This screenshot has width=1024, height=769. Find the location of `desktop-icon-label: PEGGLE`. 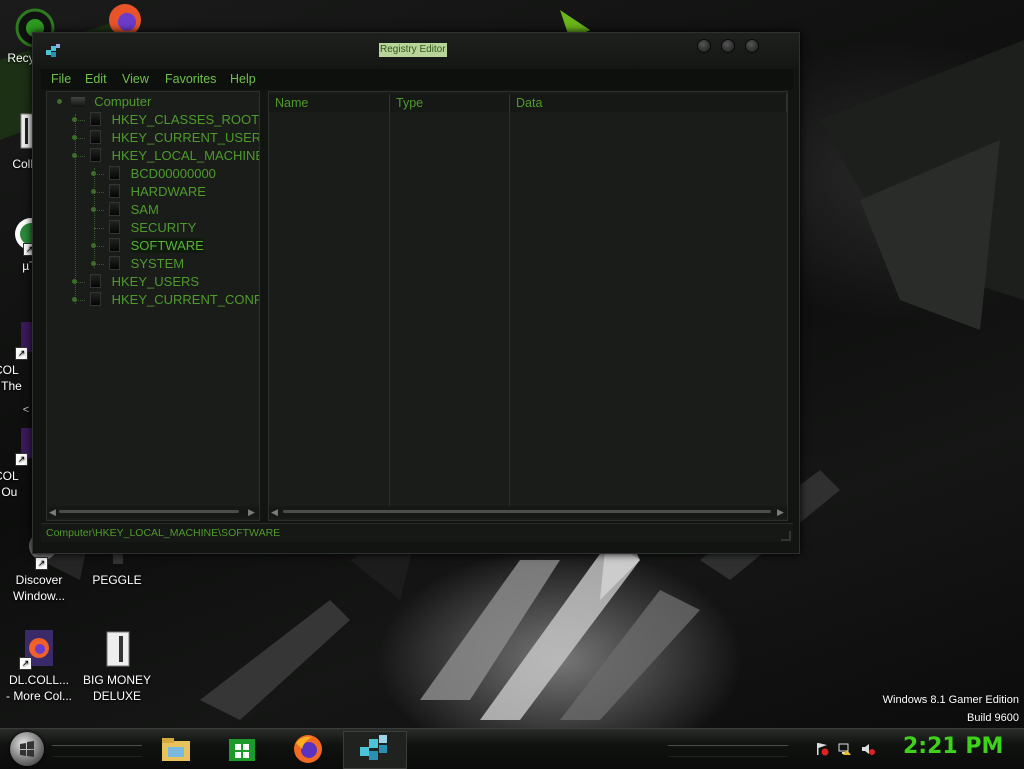

desktop-icon-label: PEGGLE is located at coordinates (117, 580).